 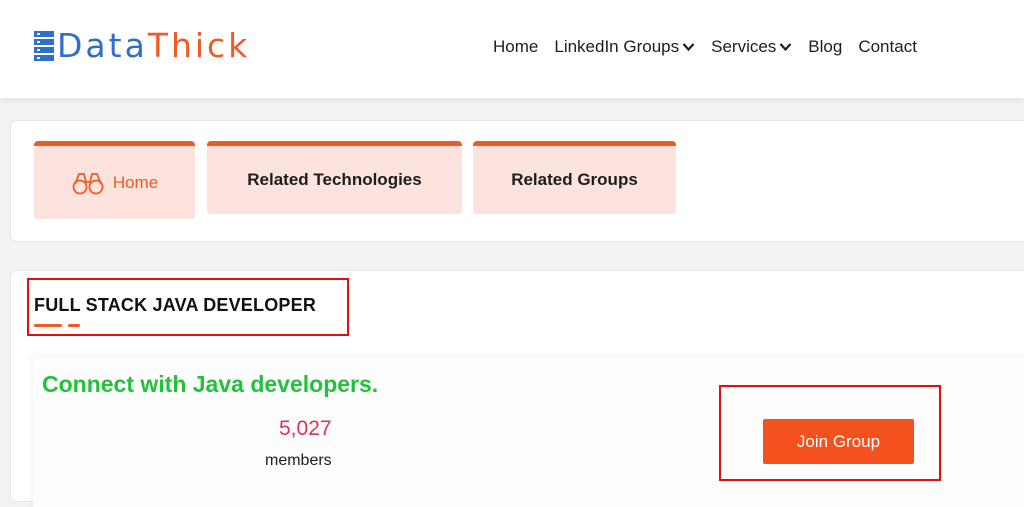 I want to click on tab-home: Home, so click(x=114, y=180).